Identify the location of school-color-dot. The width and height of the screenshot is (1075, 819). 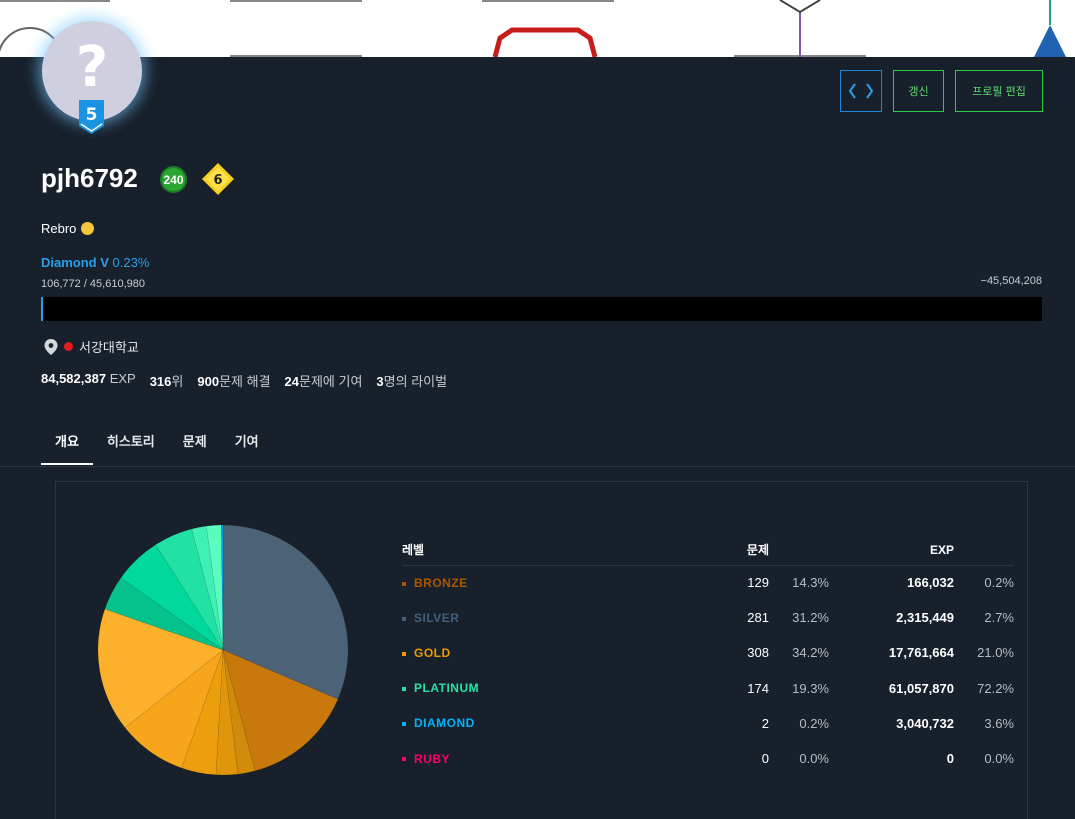
(68, 346).